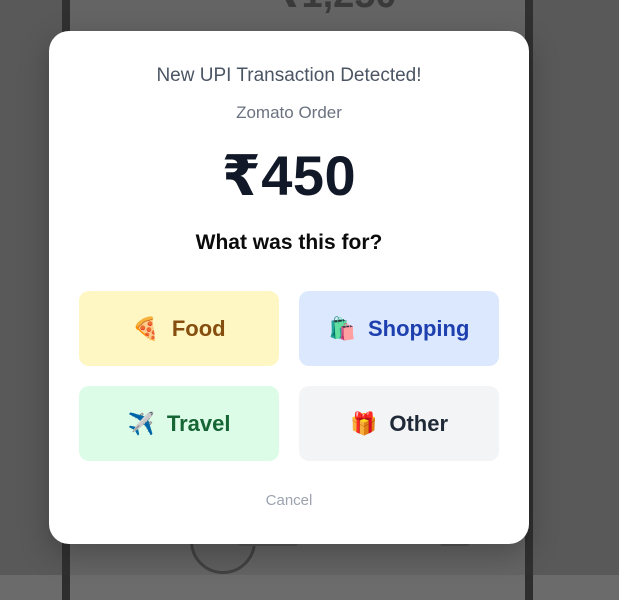  Describe the element at coordinates (198, 328) in the screenshot. I see `category-label: Food` at that location.